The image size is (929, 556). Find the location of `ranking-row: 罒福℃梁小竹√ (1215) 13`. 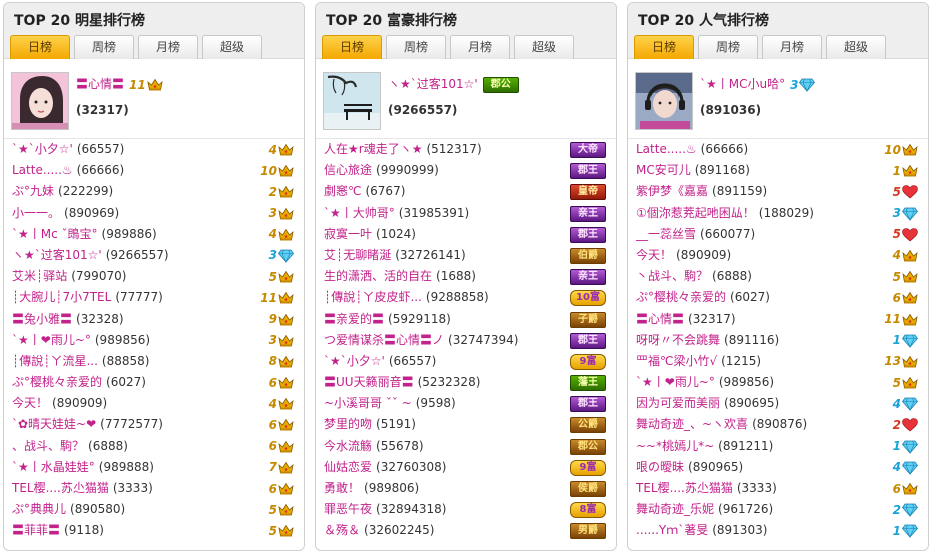

ranking-row: 罒福℃梁小竹√ (1215) 13 is located at coordinates (778, 361).